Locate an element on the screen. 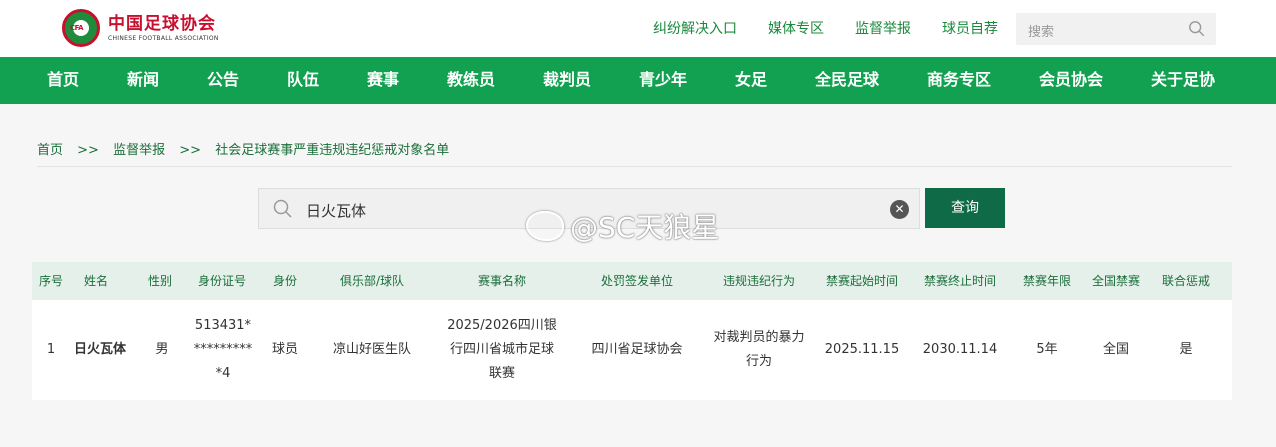 The height and width of the screenshot is (447, 1276). col-header: 禁赛终止时间 is located at coordinates (959, 281).